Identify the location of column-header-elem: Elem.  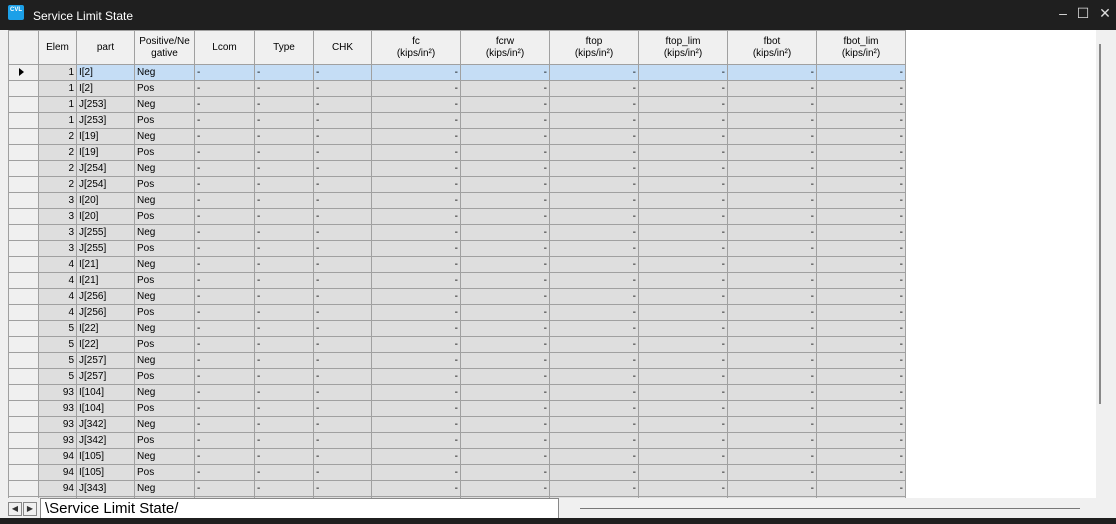
(57, 47).